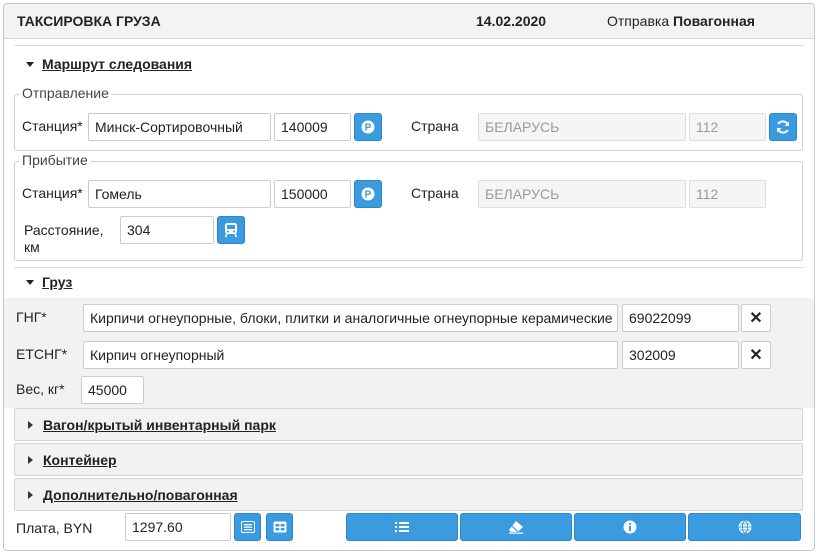  I want to click on shipment-type: Отправка Повагонная, so click(681, 21).